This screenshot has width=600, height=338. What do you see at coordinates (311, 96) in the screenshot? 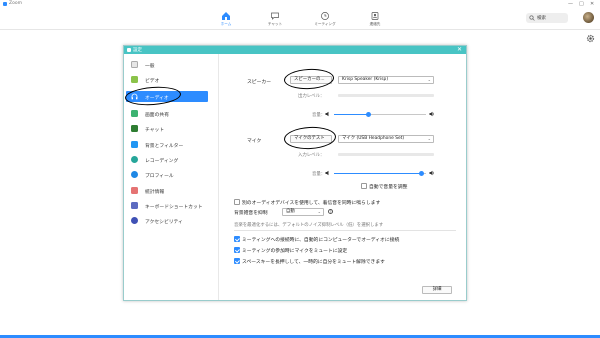
I see `output-level-label: 出力レベル：` at bounding box center [311, 96].